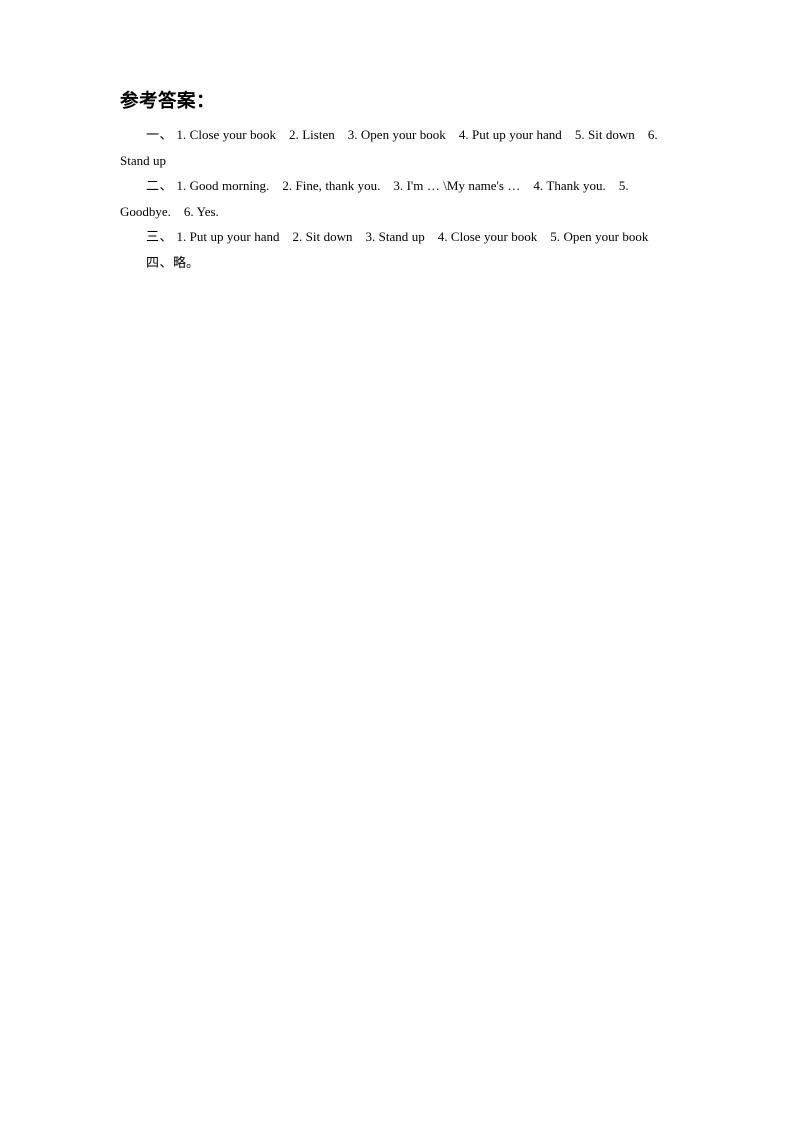  What do you see at coordinates (160, 262) in the screenshot?
I see `section-label-4: 四、` at bounding box center [160, 262].